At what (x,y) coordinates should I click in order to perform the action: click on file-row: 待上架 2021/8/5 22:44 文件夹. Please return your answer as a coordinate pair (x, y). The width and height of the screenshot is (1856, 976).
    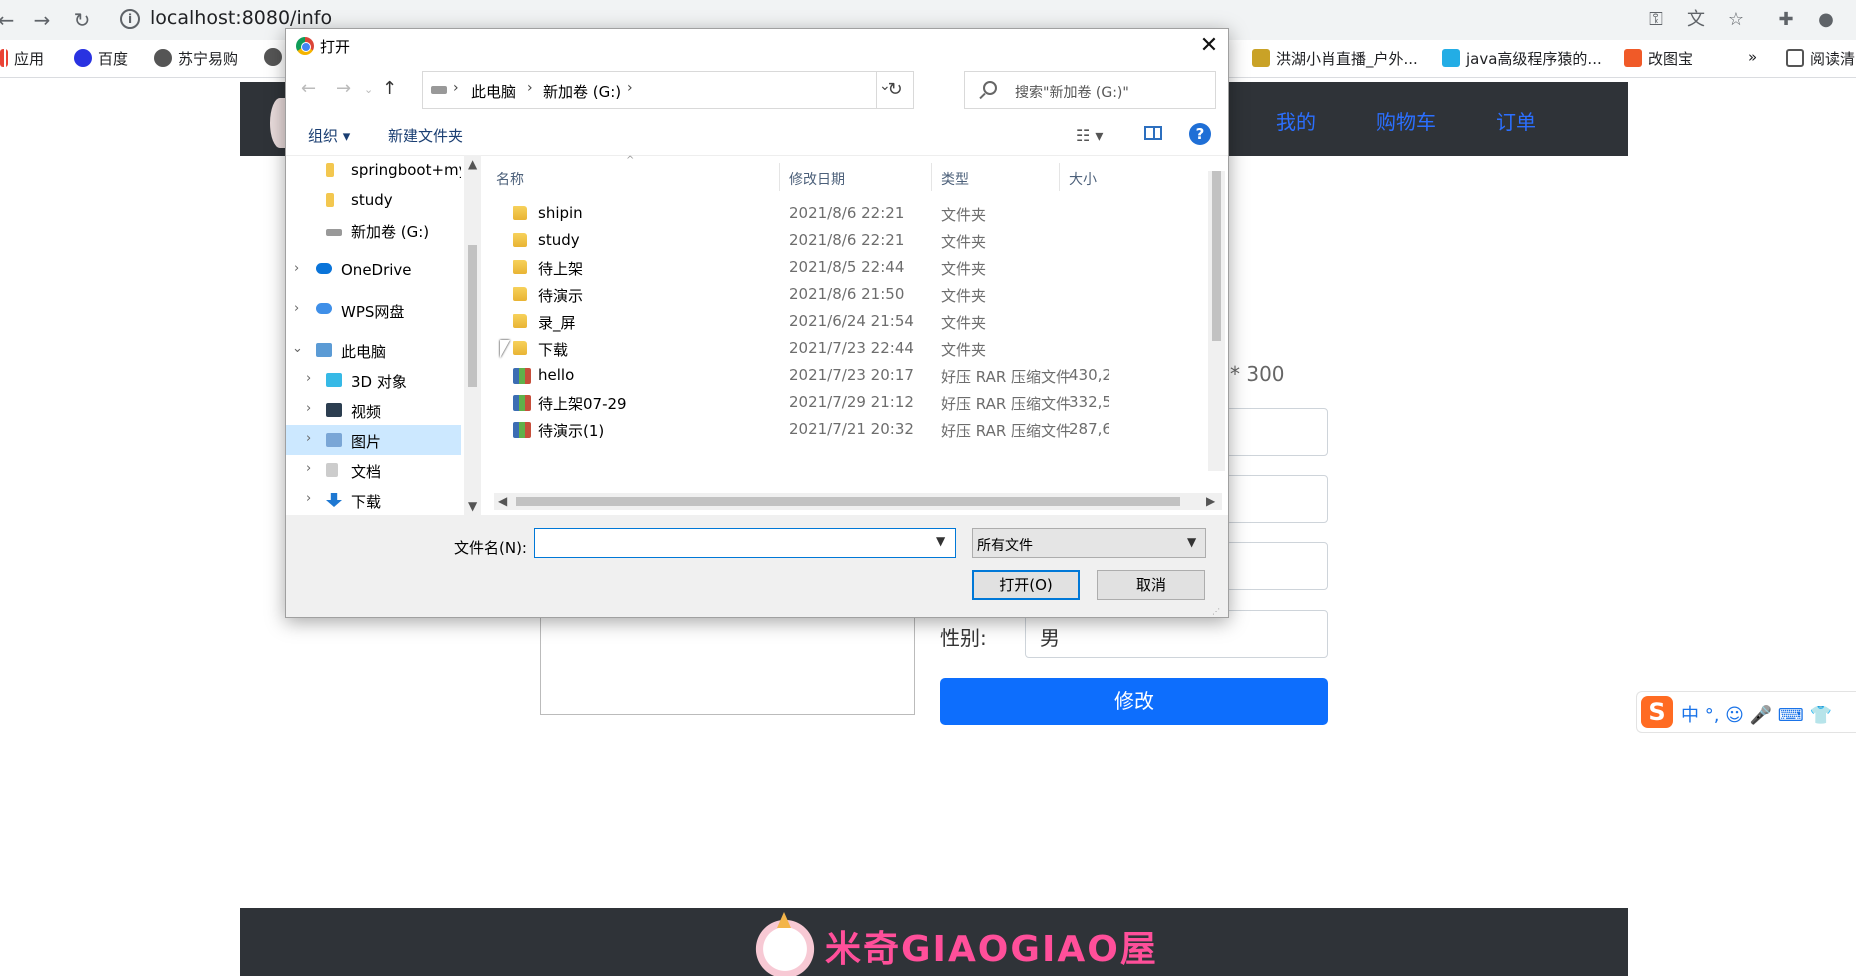
    Looking at the image, I should click on (801, 267).